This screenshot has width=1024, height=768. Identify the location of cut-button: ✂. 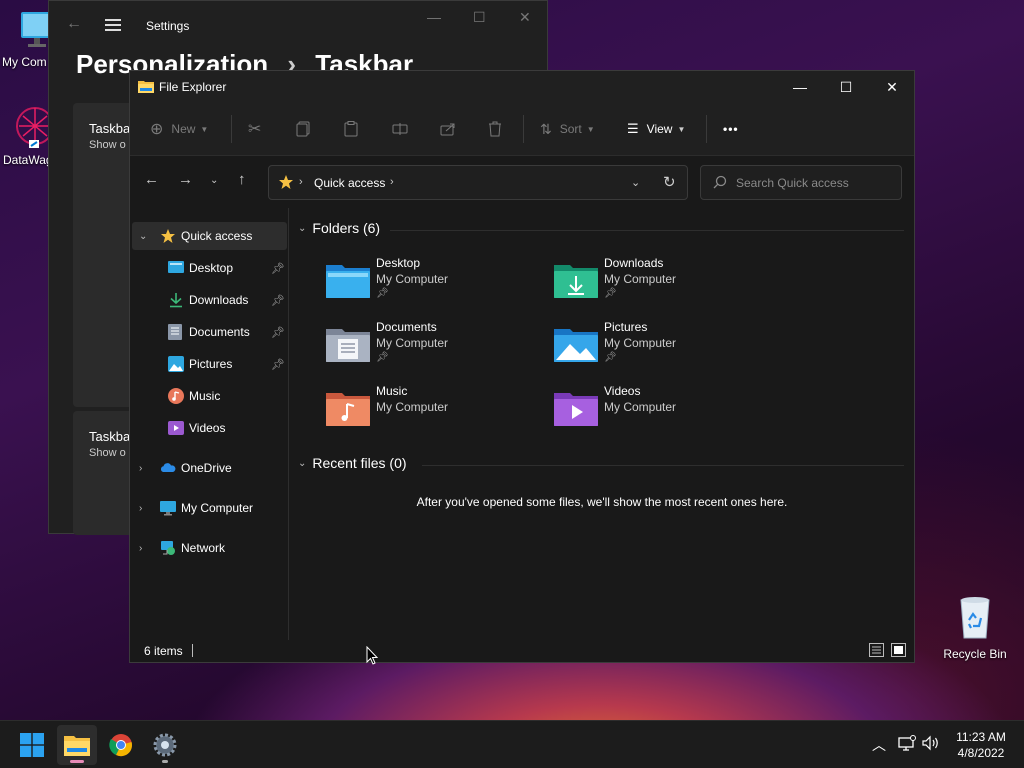
(254, 129).